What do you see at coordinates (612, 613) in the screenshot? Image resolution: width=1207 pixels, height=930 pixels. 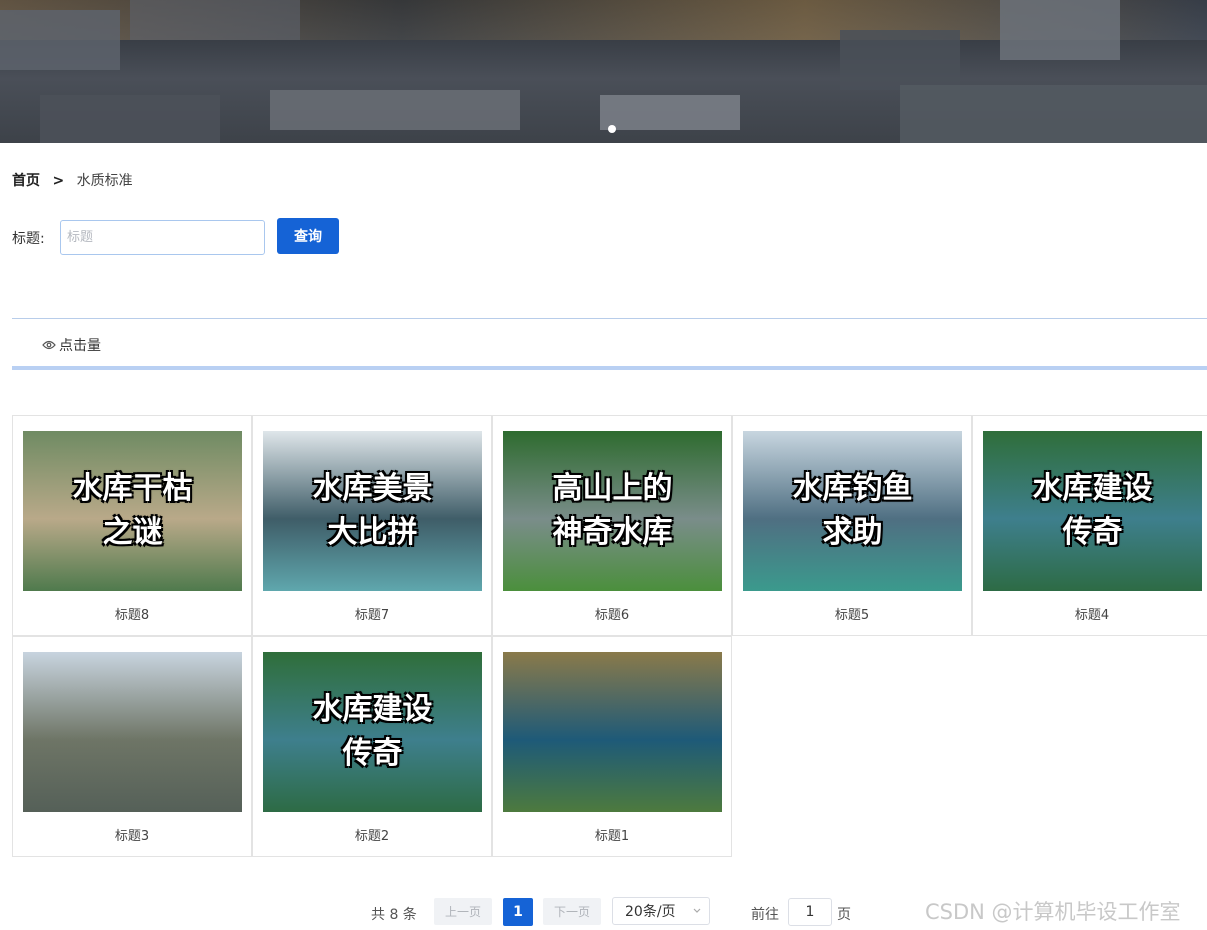 I see `item-title: 标题6` at bounding box center [612, 613].